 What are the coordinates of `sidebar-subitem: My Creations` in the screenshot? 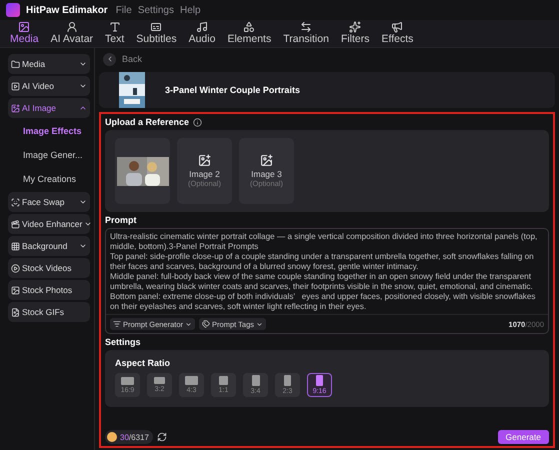 It's located at (49, 179).